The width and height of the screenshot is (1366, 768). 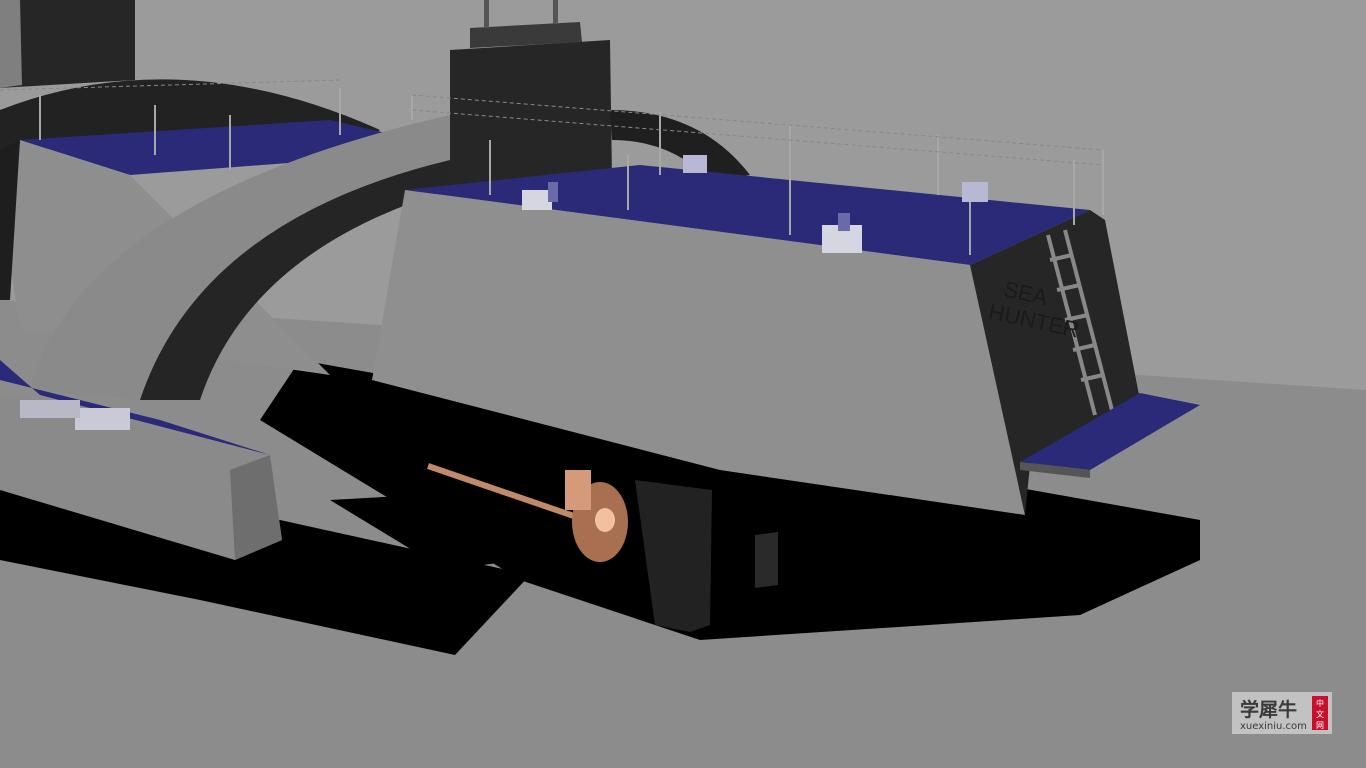 I want to click on watermark-tag-1: 中, so click(x=1320, y=703).